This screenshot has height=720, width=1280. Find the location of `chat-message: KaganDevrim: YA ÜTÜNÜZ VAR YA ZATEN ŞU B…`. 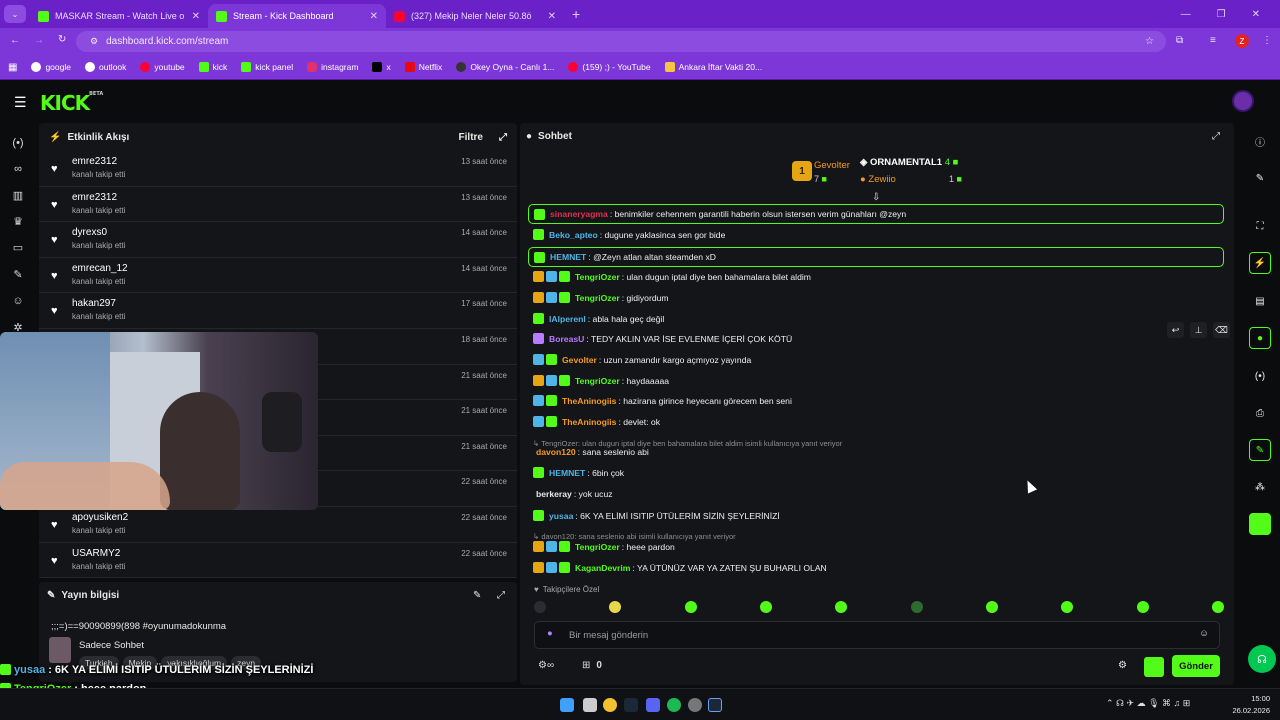

chat-message: KaganDevrim: YA ÜTÜNÜZ VAR YA ZATEN ŞU B… is located at coordinates (878, 567).